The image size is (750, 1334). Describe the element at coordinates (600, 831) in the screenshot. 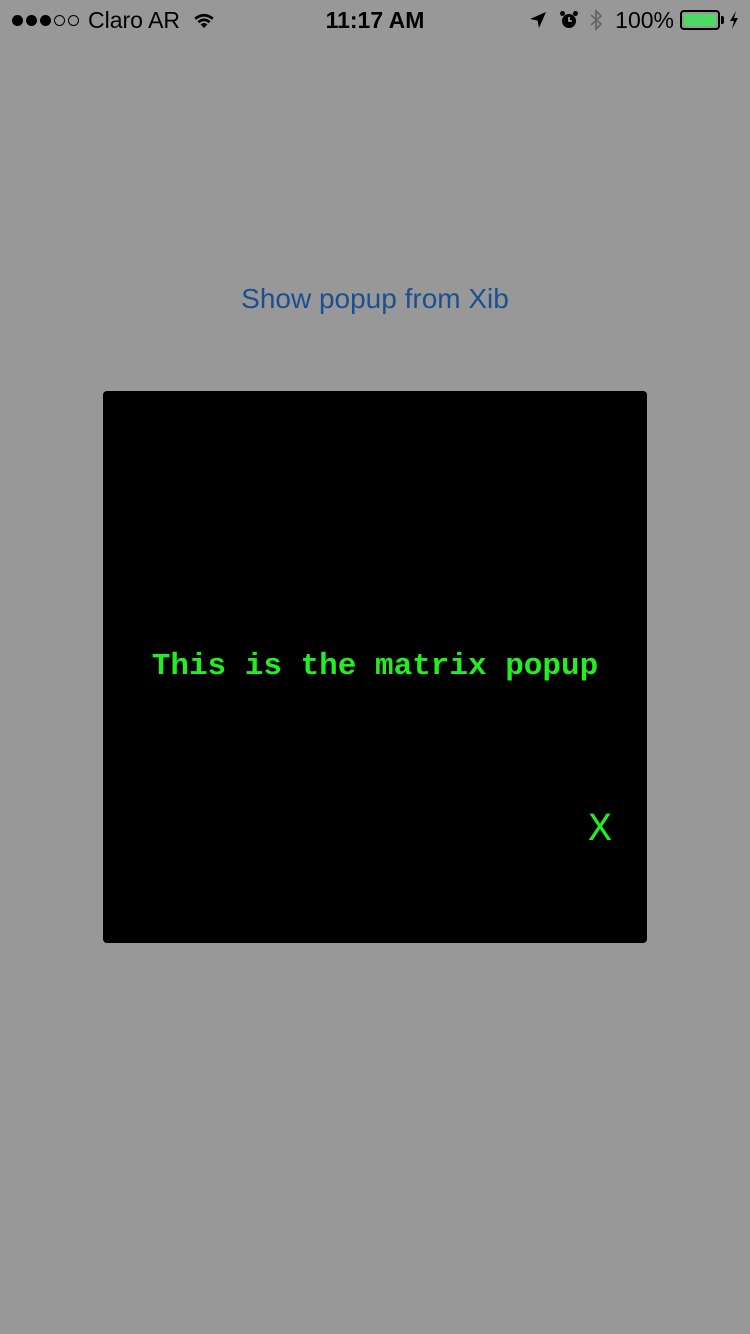

I see `close-button: X` at that location.